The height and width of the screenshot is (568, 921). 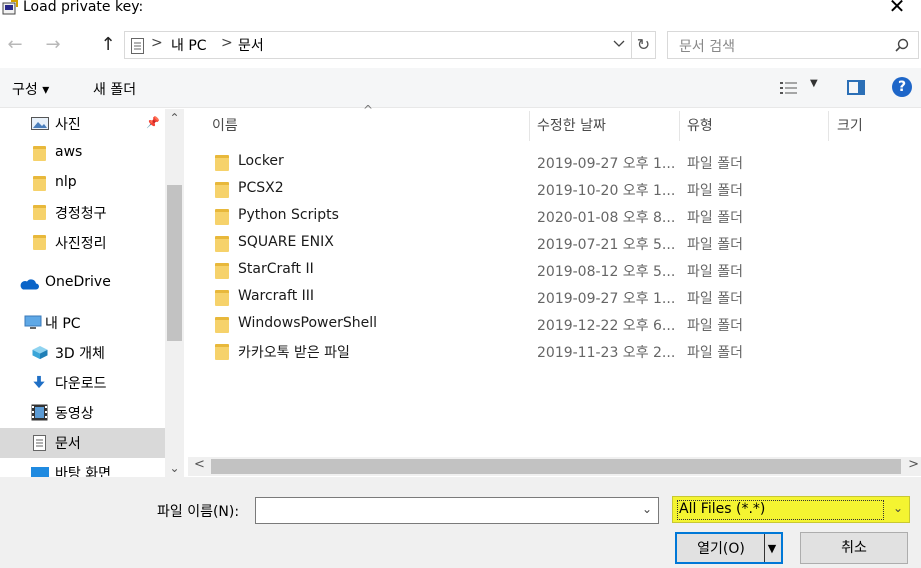 What do you see at coordinates (69, 152) in the screenshot?
I see `sidebar-item-label: aws` at bounding box center [69, 152].